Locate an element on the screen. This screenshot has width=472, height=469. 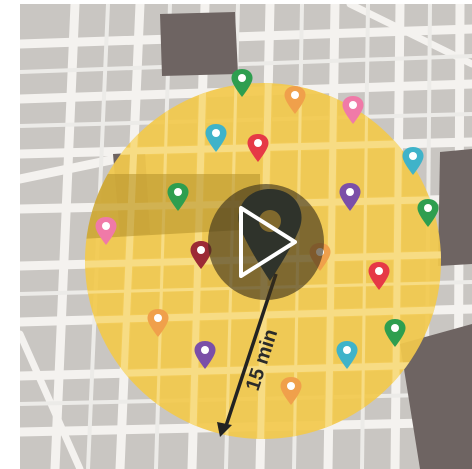
video-play-button is located at coordinates (266, 242).